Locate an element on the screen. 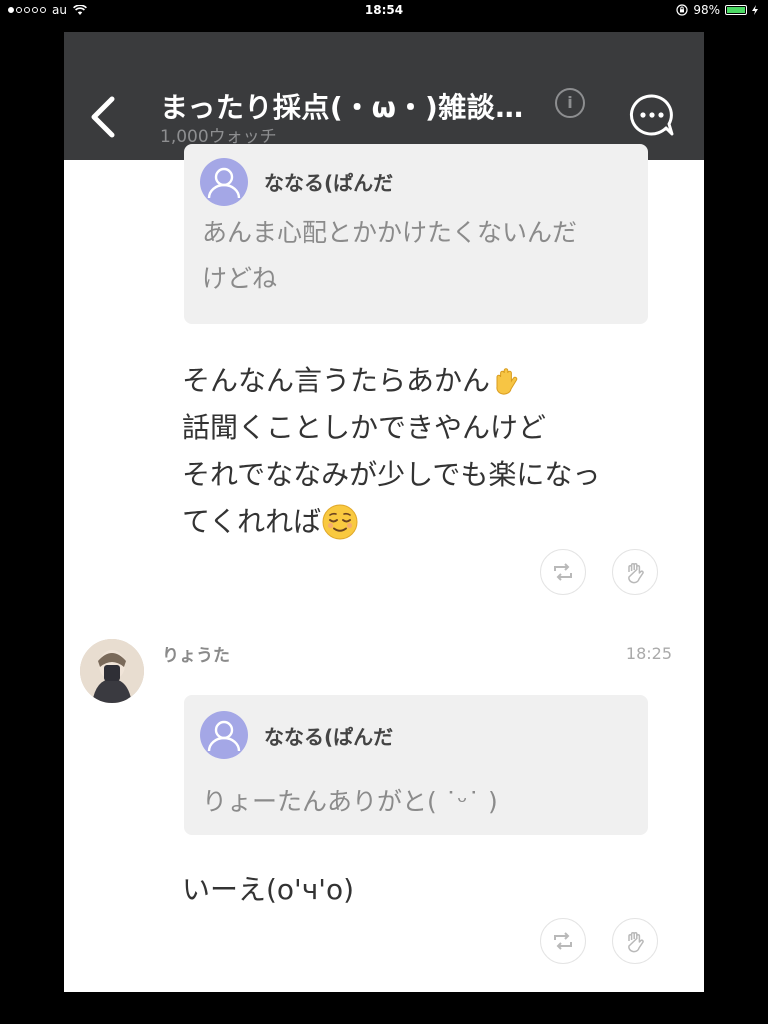 The image size is (768, 1024). message-line: てくれれば is located at coordinates (391, 521).